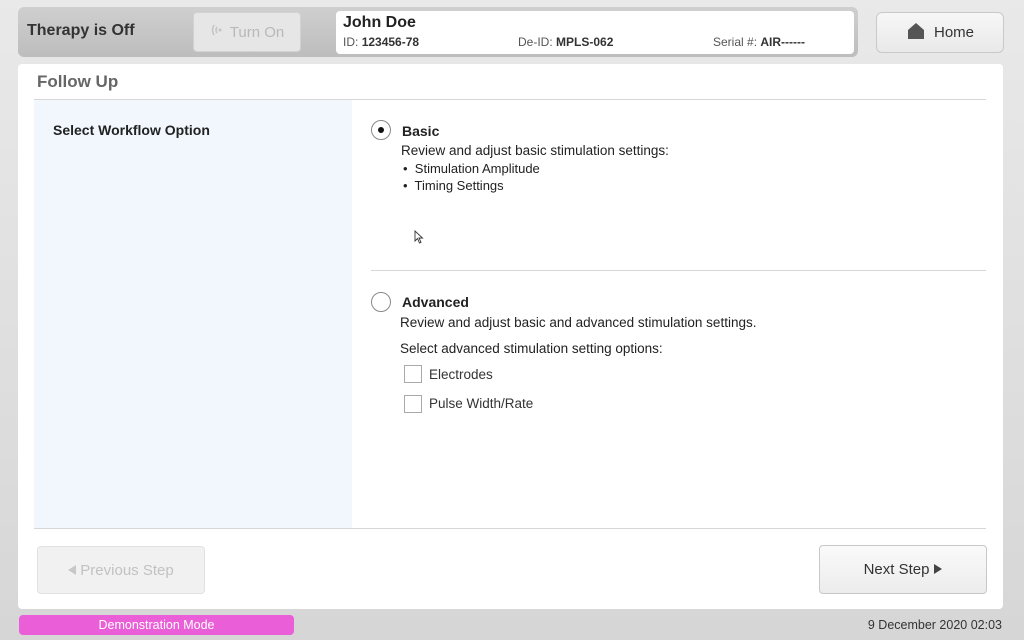  What do you see at coordinates (953, 32) in the screenshot?
I see `home-label: Home` at bounding box center [953, 32].